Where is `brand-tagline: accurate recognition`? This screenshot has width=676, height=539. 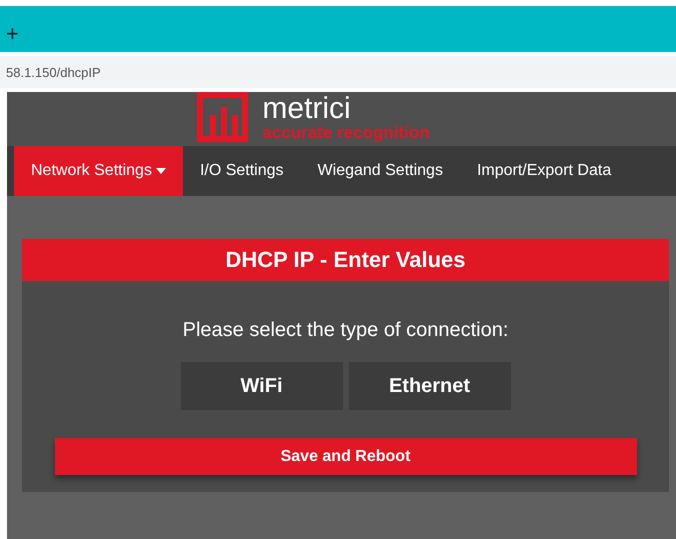
brand-tagline: accurate recognition is located at coordinates (346, 132).